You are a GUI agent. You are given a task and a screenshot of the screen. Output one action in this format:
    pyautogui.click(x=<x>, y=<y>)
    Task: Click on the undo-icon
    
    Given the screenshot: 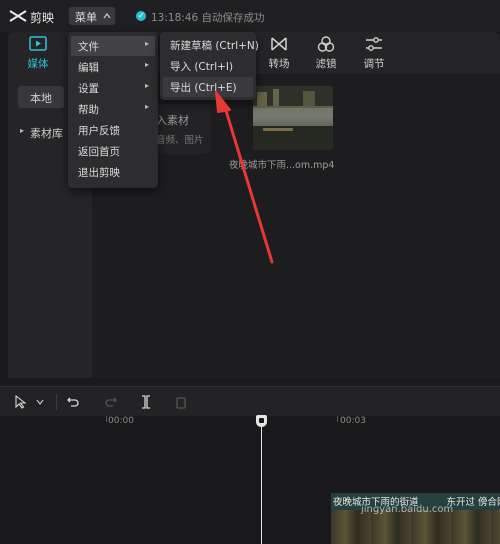 What is the action you would take?
    pyautogui.click(x=73, y=402)
    